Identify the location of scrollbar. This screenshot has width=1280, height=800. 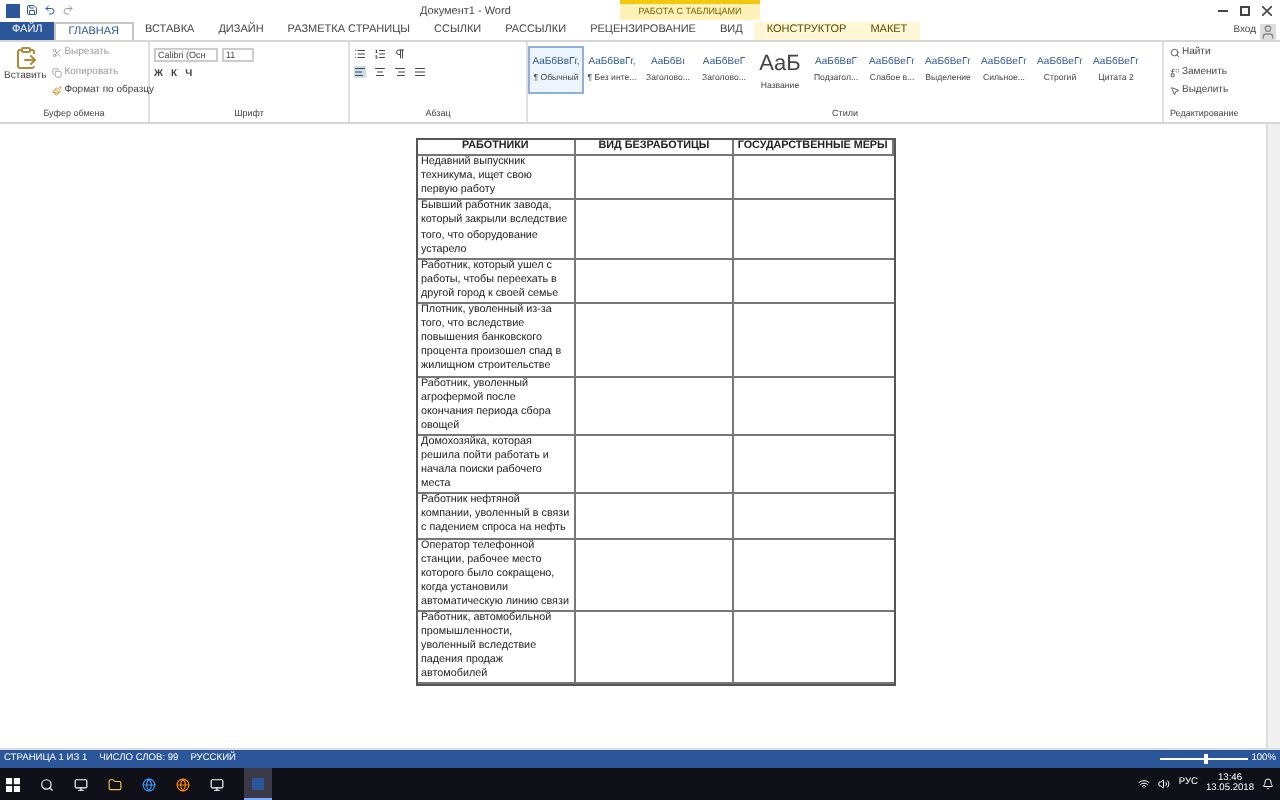
(1273, 436).